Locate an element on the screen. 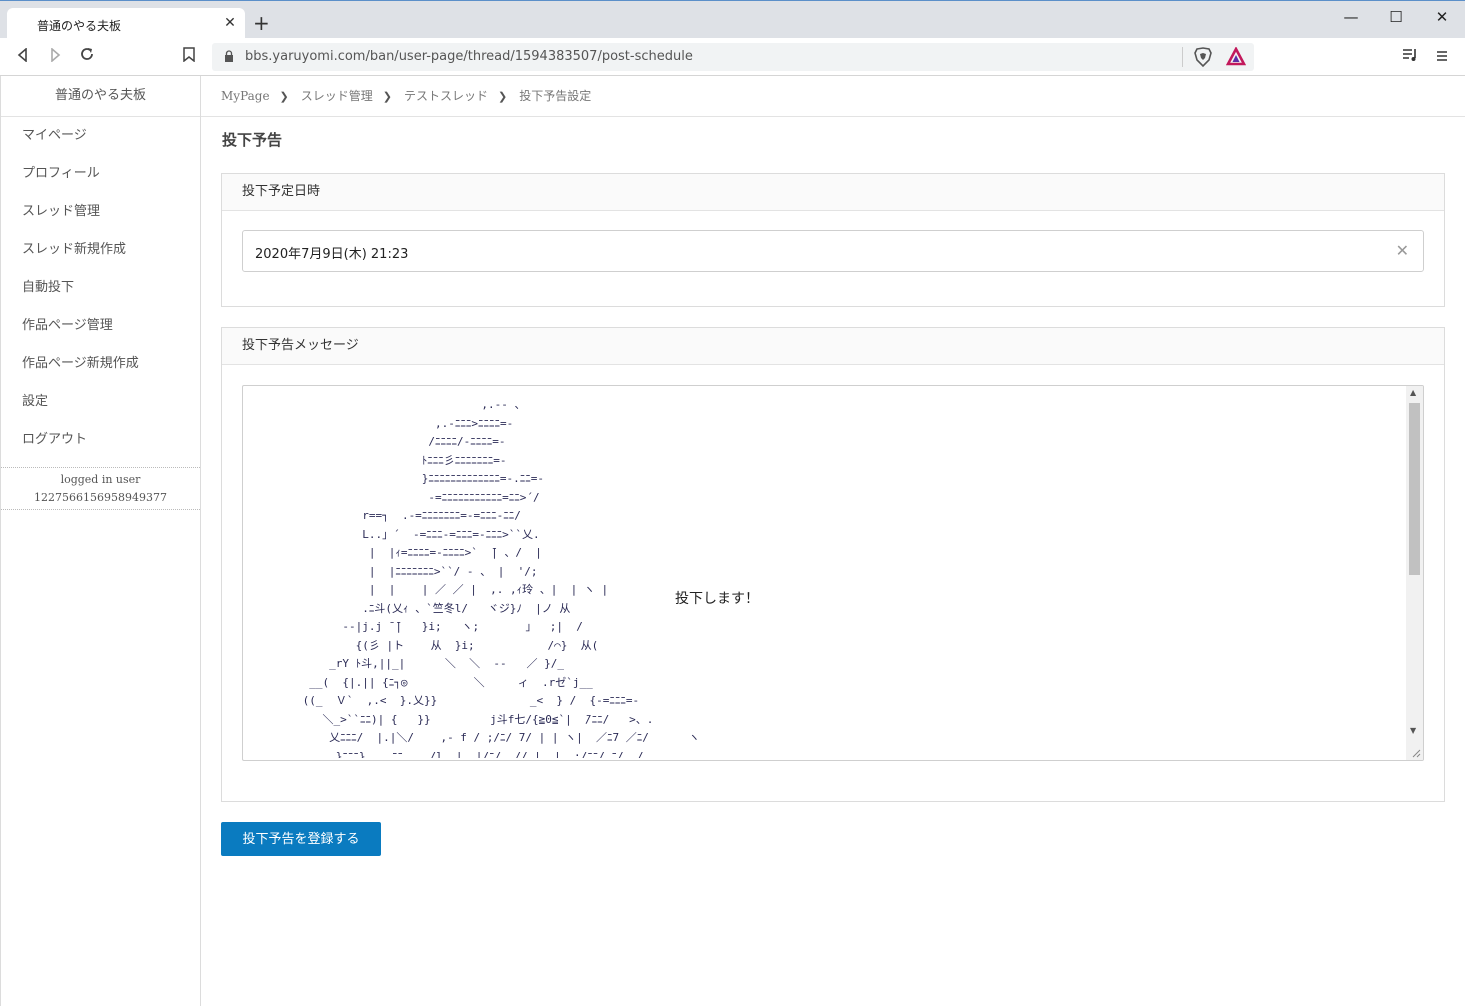  scroll-down-icon: ▼ is located at coordinates (1413, 730).